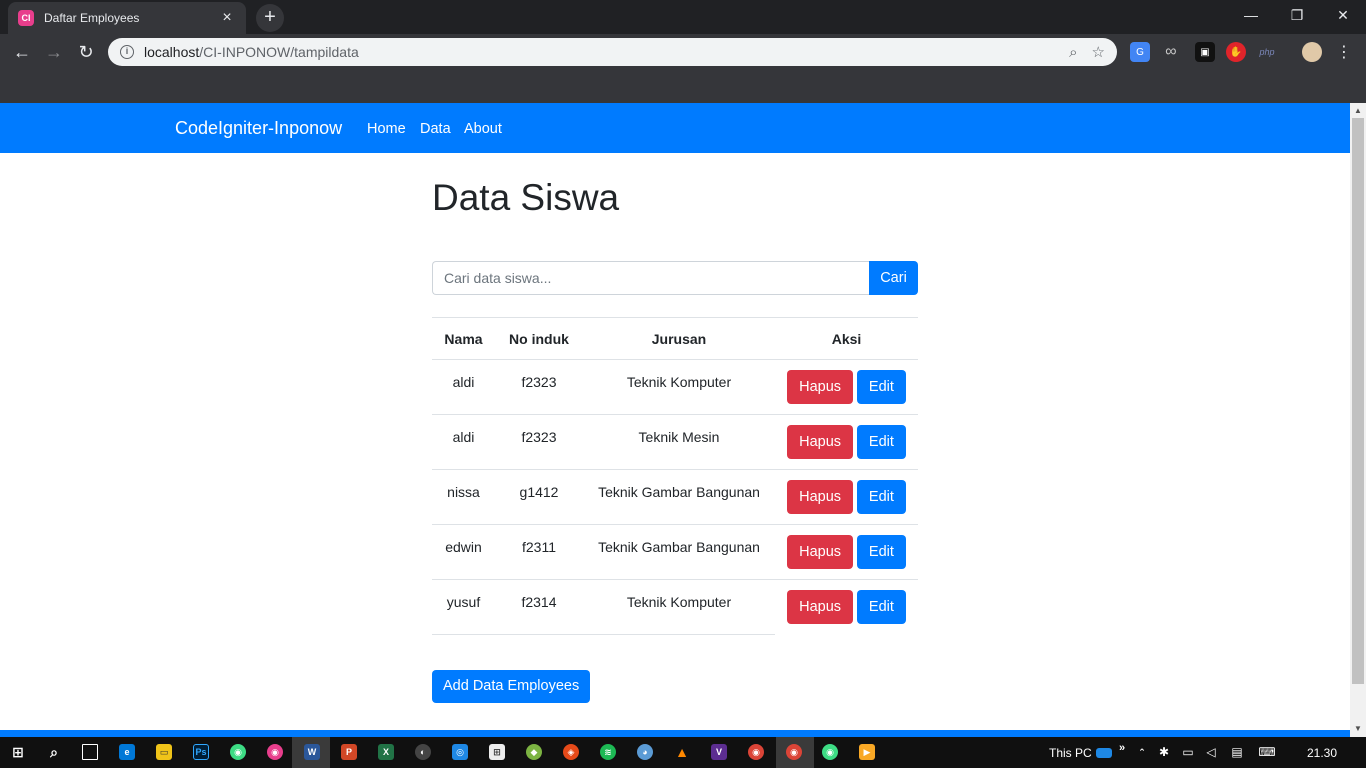 Image resolution: width=1366 pixels, height=768 pixels. Describe the element at coordinates (719, 752) in the screenshot. I see `visual-studio-icon: V` at that location.